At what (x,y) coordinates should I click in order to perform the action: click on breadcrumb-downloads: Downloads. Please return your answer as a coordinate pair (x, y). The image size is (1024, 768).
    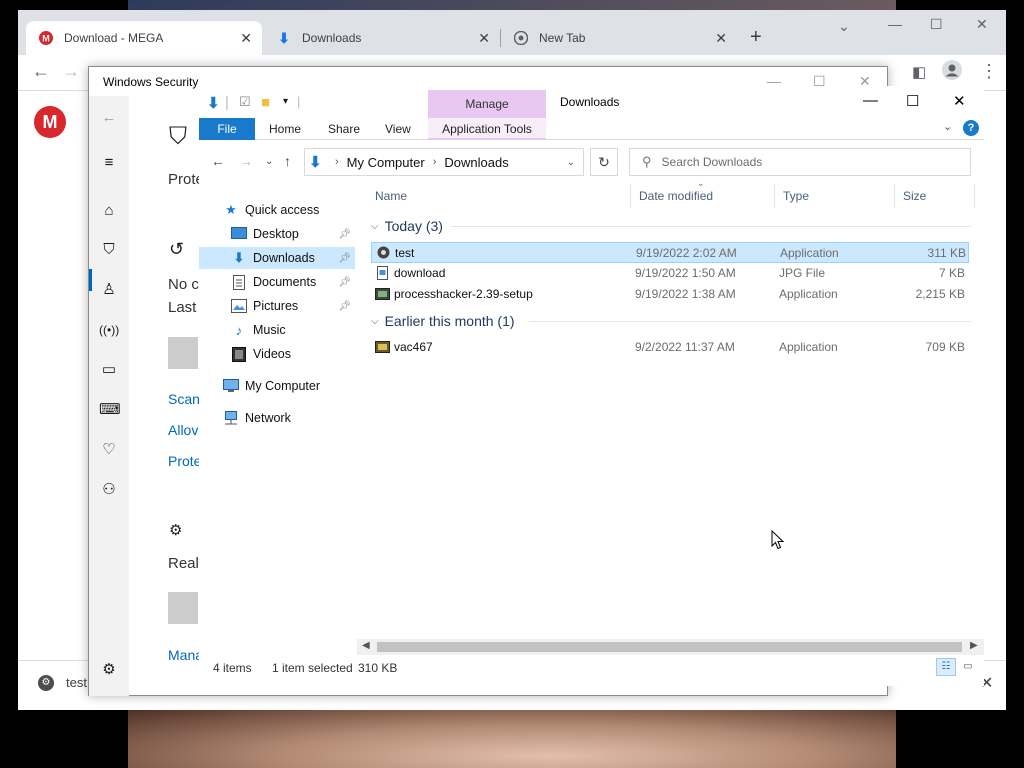
    Looking at the image, I should click on (476, 162).